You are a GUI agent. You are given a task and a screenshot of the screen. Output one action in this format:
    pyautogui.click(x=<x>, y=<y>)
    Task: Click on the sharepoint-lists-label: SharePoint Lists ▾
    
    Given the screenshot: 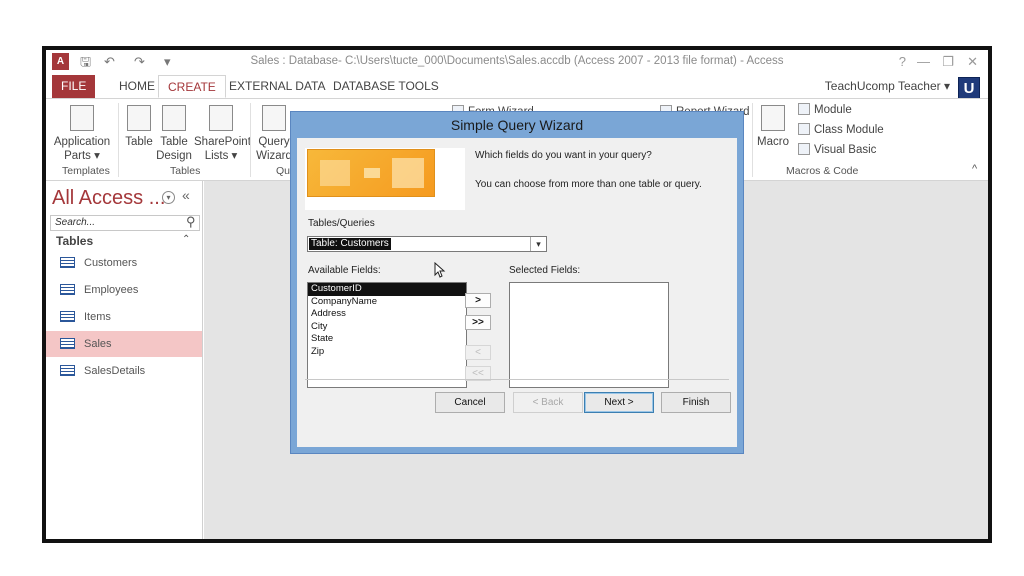 What is the action you would take?
    pyautogui.click(x=222, y=149)
    